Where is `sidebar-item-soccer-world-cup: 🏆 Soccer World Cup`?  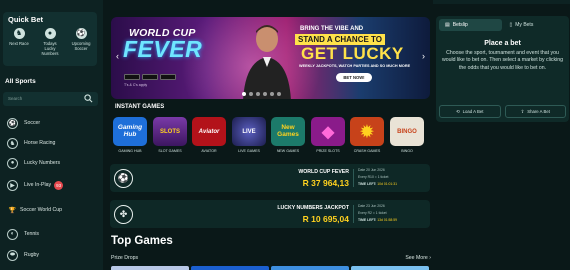 sidebar-item-soccer-world-cup: 🏆 Soccer World Cup is located at coordinates (51, 210).